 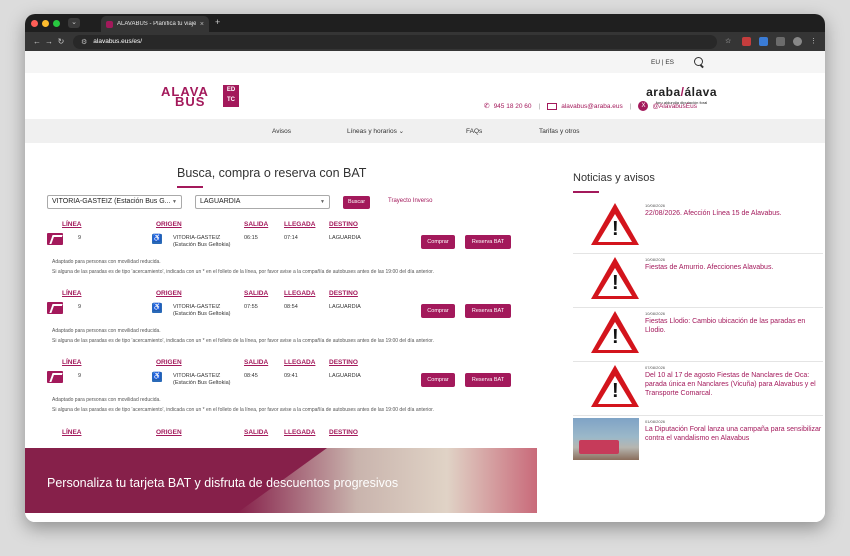 I want to click on news-heading: Noticias y avisos, so click(x=614, y=178).